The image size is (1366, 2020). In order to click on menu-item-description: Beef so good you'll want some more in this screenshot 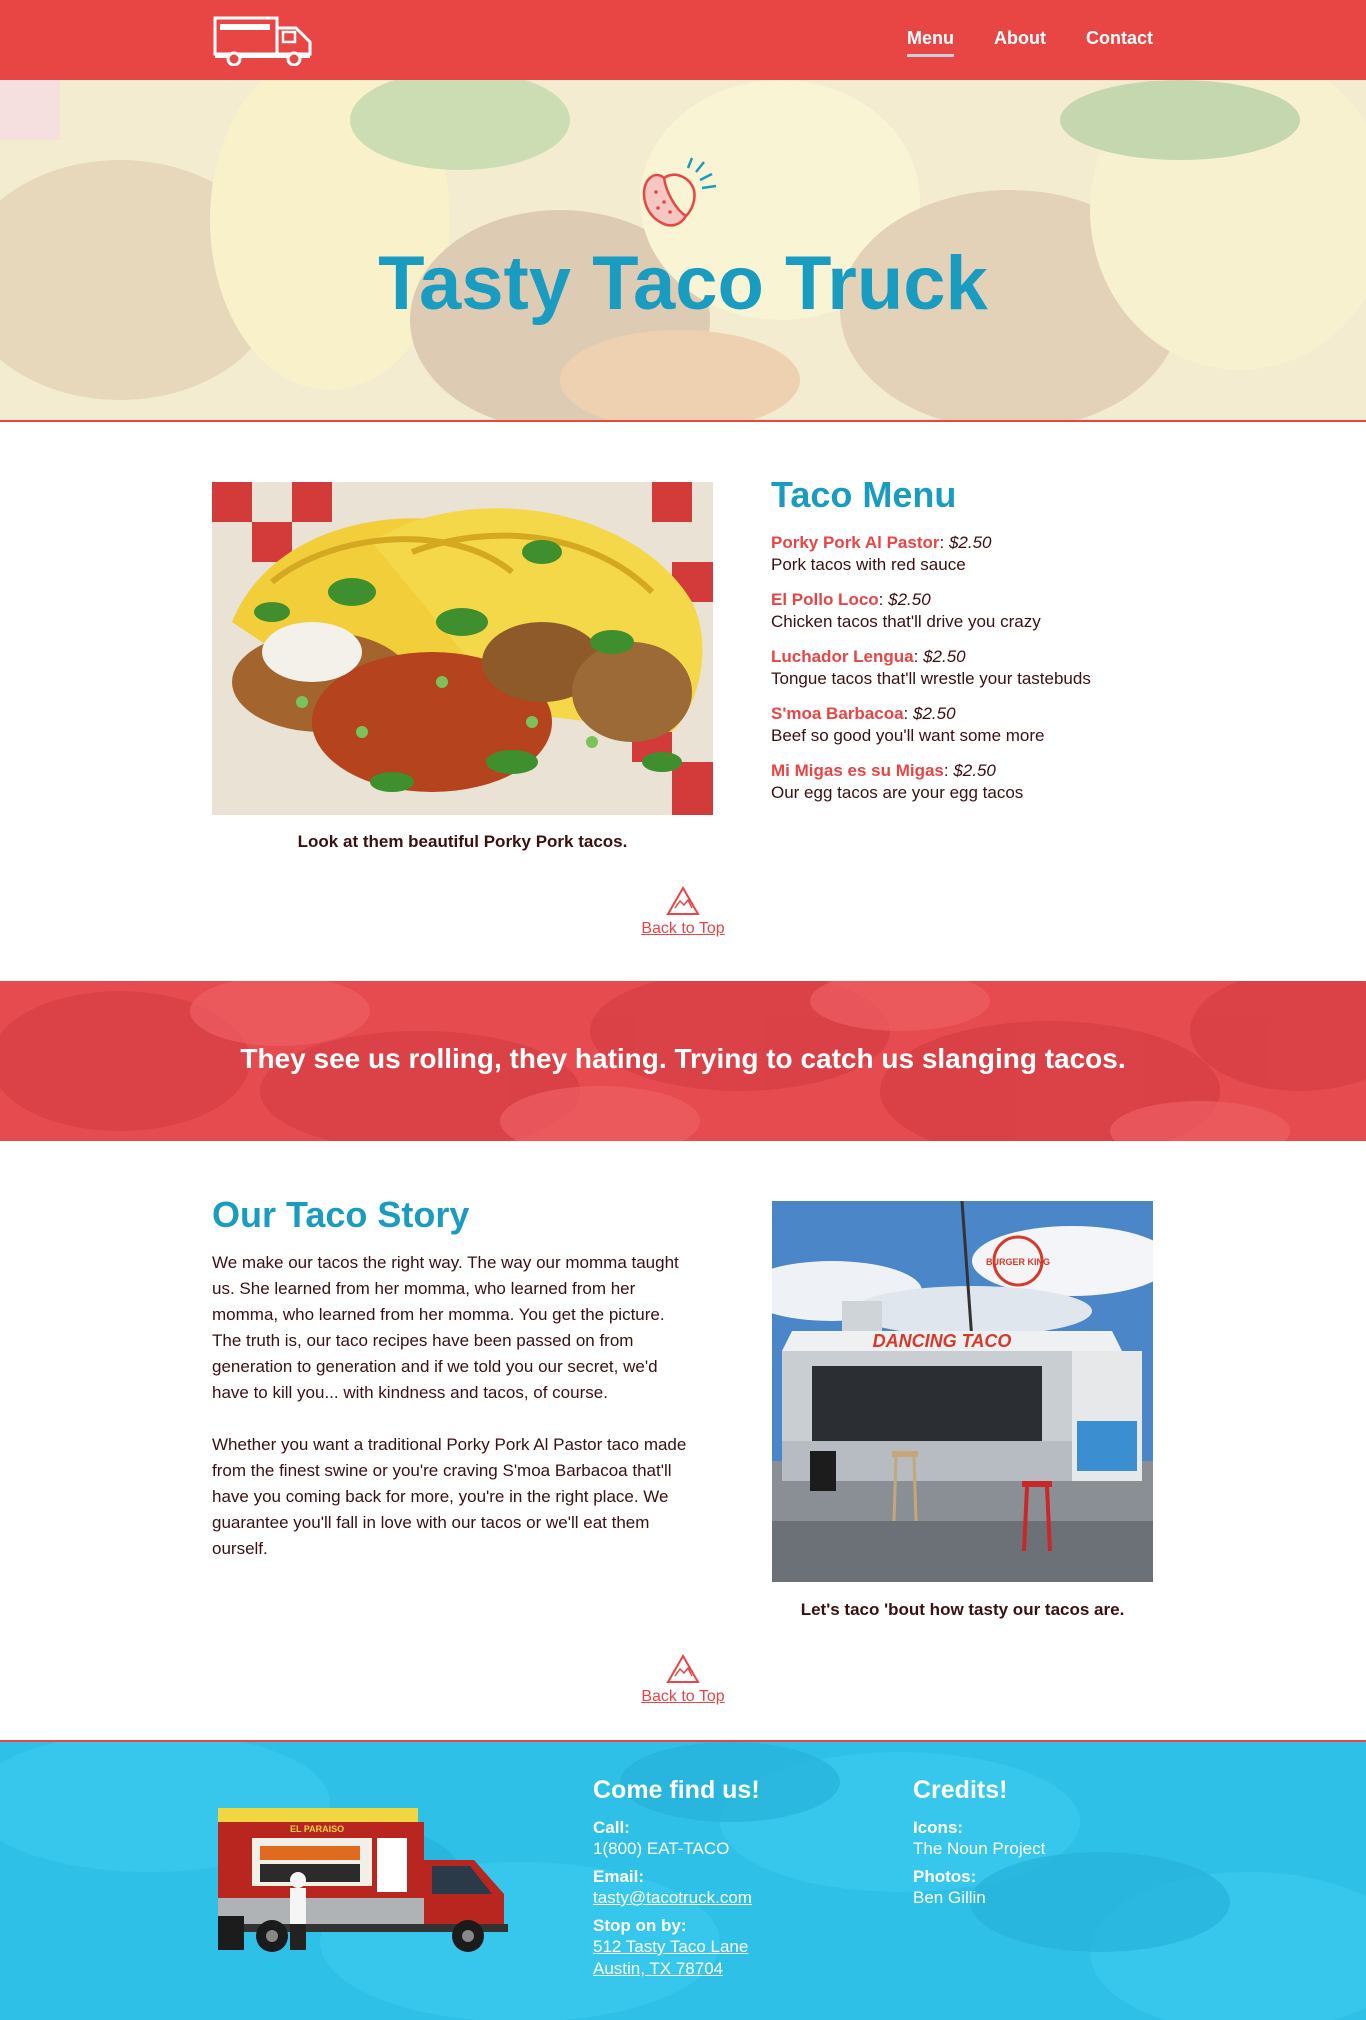, I will do `click(908, 735)`.